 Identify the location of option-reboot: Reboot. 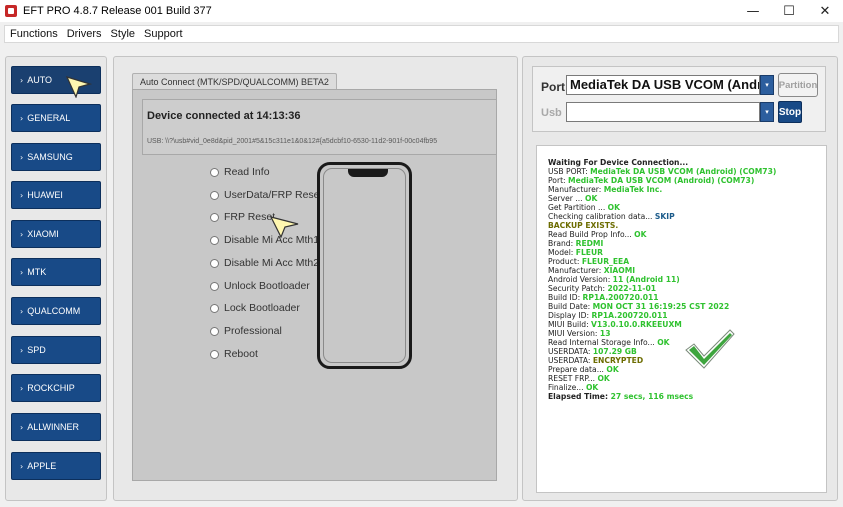
(234, 354).